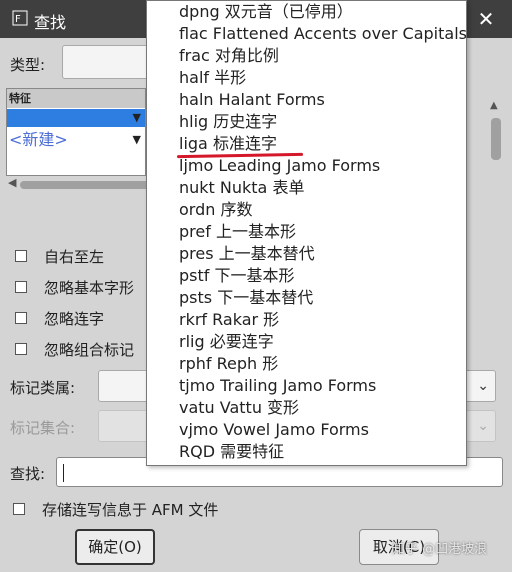  I want to click on window-title: 查找, so click(50, 22).